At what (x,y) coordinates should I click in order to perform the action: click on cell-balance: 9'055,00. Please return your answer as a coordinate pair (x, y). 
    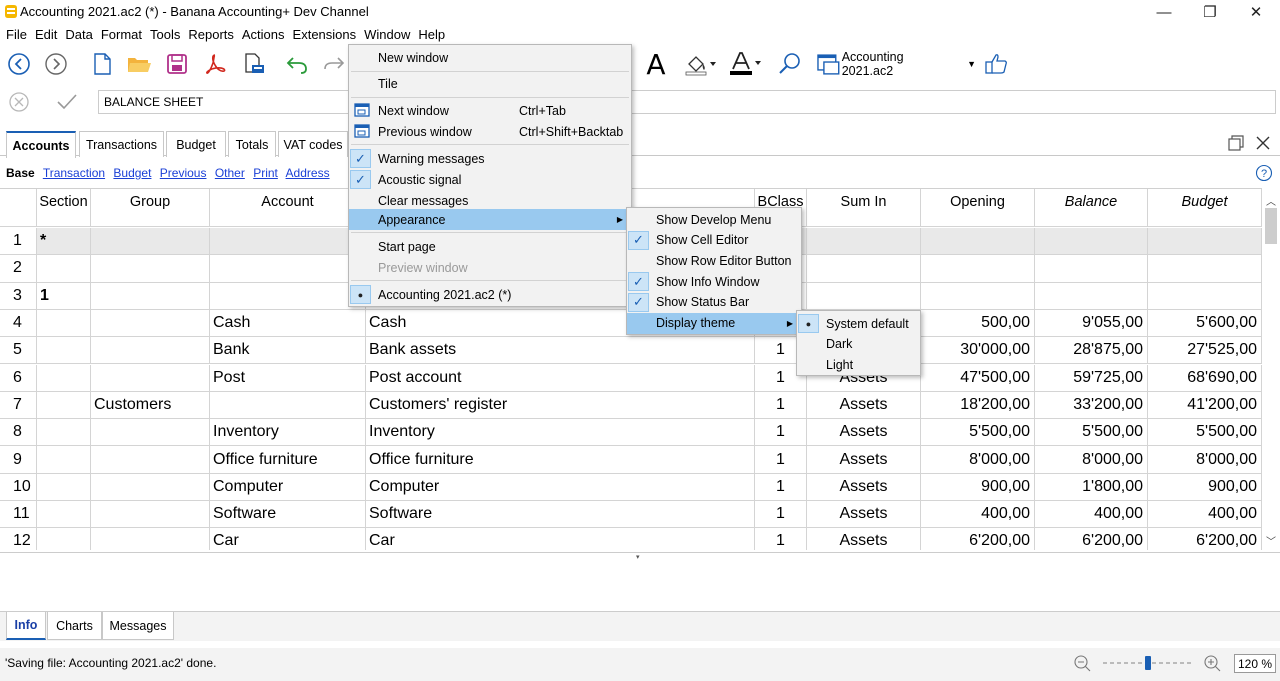
    Looking at the image, I should click on (1091, 323).